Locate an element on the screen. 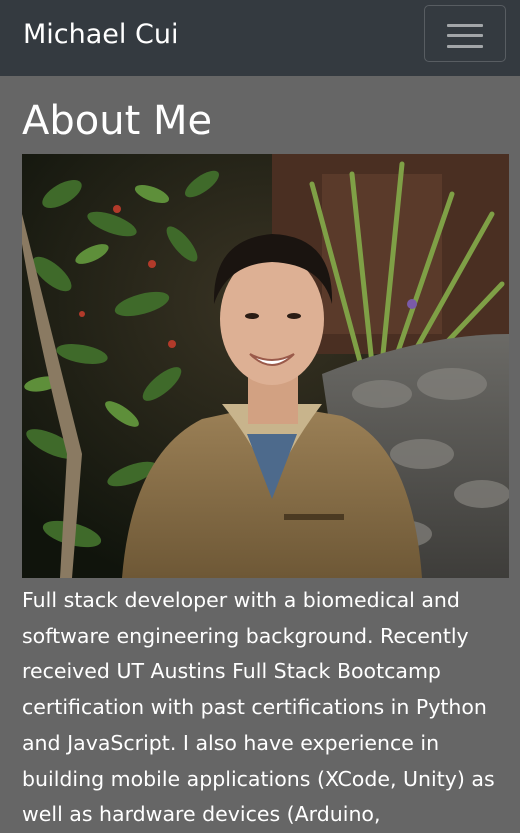 The width and height of the screenshot is (520, 833). brand-link: Michael Cui is located at coordinates (100, 35).